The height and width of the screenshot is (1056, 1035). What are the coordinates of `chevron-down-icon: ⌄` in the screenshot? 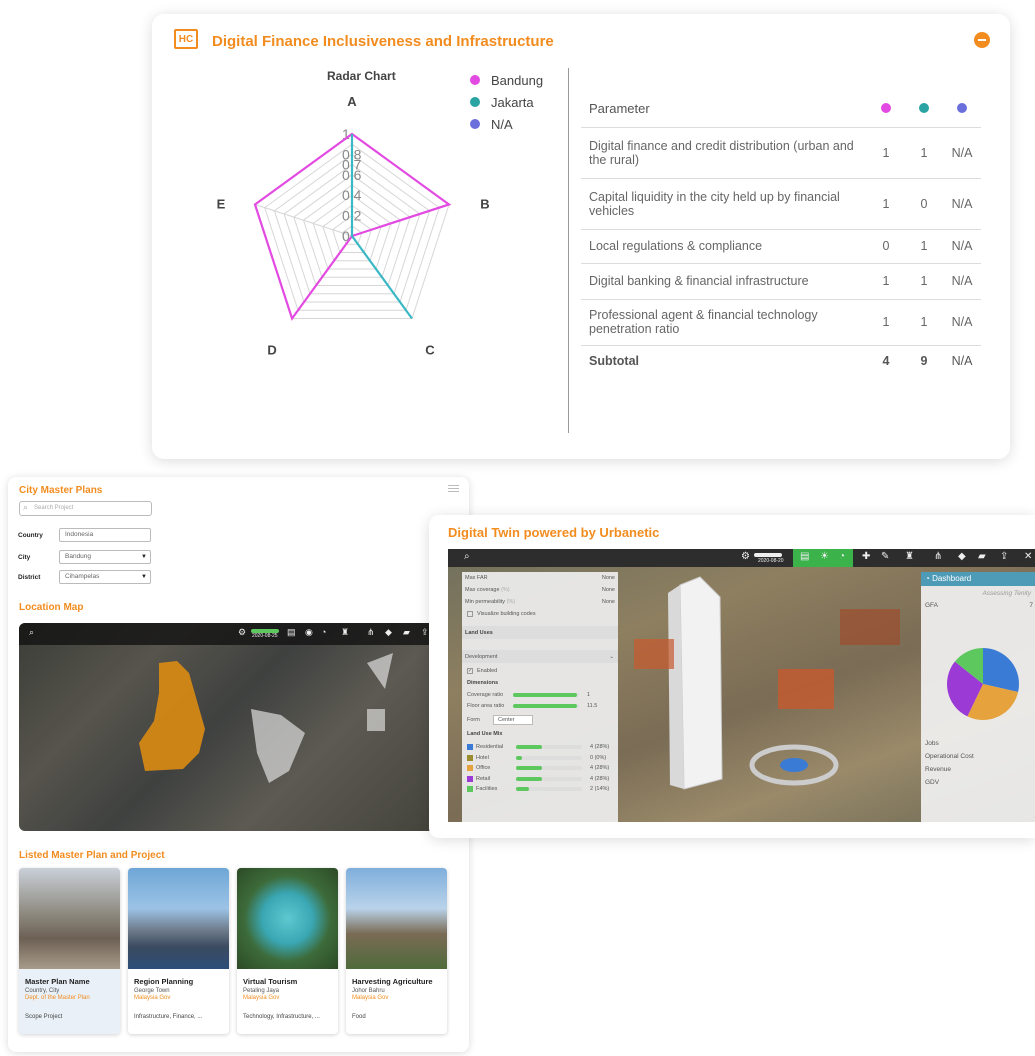 It's located at (611, 657).